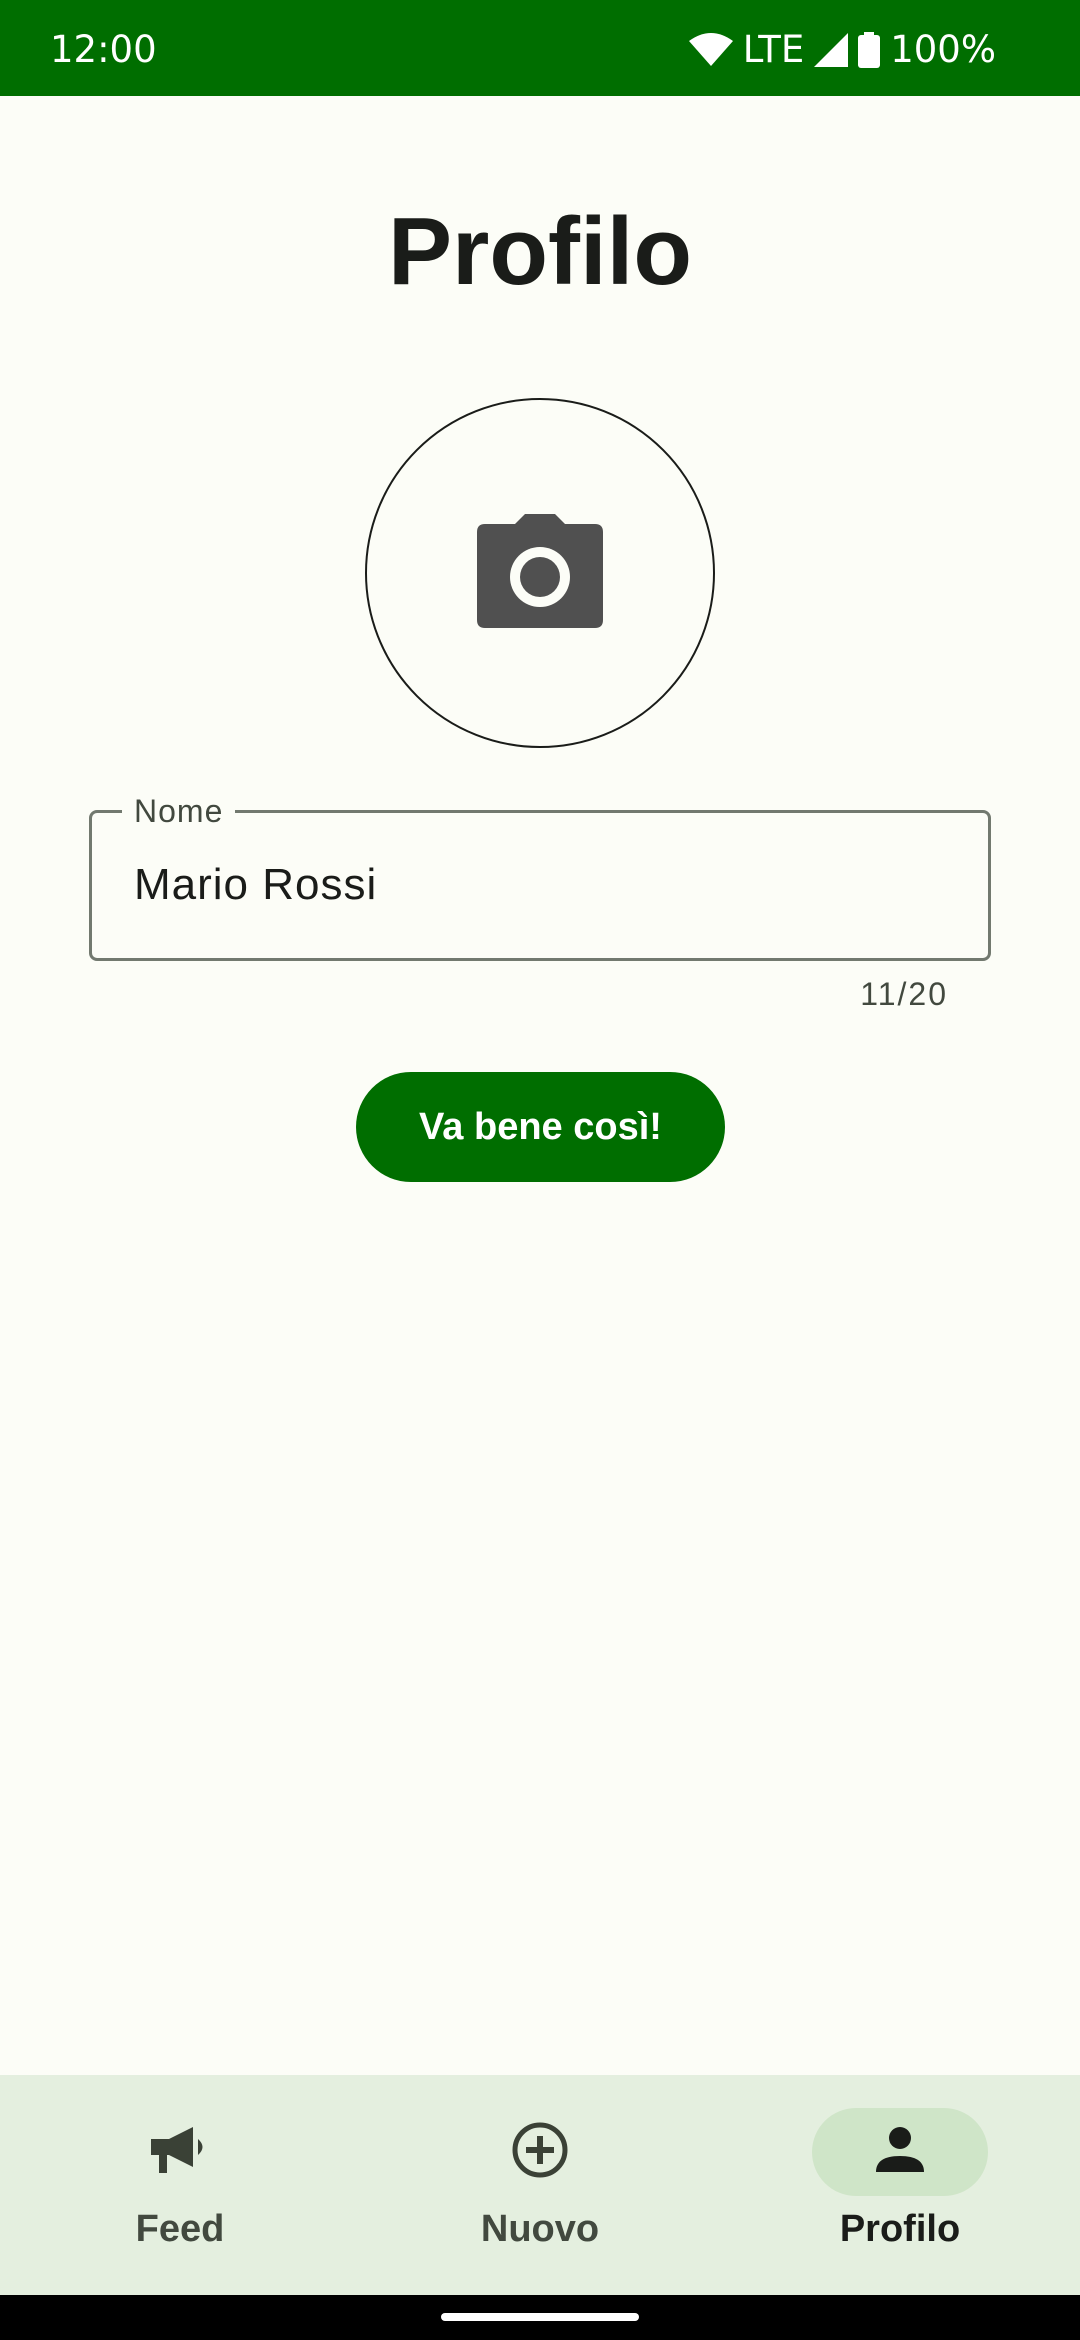 The width and height of the screenshot is (1080, 2340). I want to click on nav-item-feed: Feed, so click(180, 2185).